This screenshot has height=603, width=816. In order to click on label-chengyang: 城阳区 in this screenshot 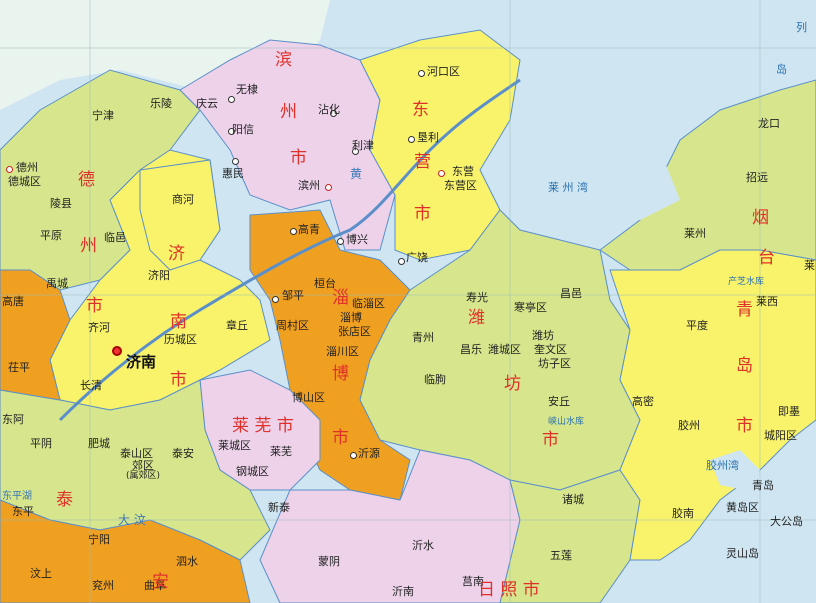, I will do `click(780, 435)`.